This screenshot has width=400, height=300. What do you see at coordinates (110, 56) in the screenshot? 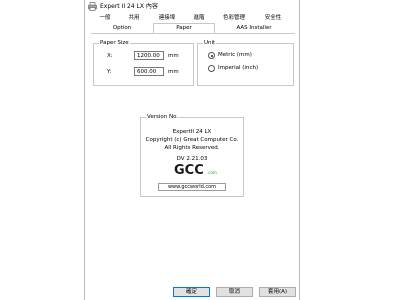
I see `x-label: X:` at bounding box center [110, 56].